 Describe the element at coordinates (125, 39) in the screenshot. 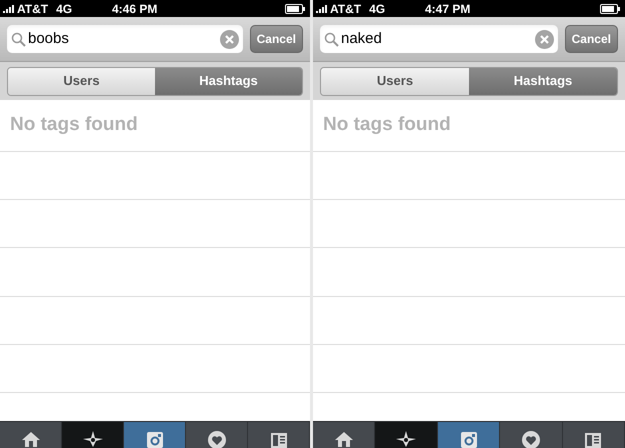

I see `search-field: boobs` at that location.